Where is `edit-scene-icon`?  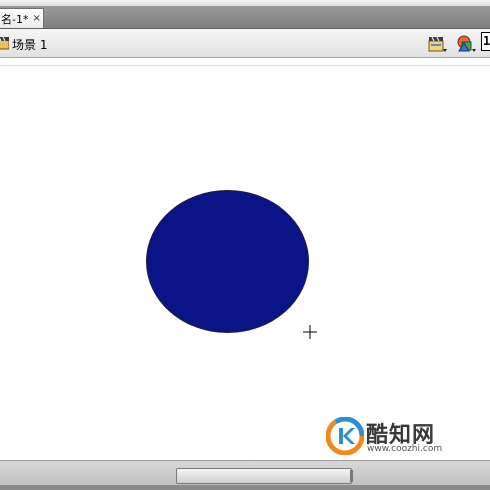 edit-scene-icon is located at coordinates (438, 44).